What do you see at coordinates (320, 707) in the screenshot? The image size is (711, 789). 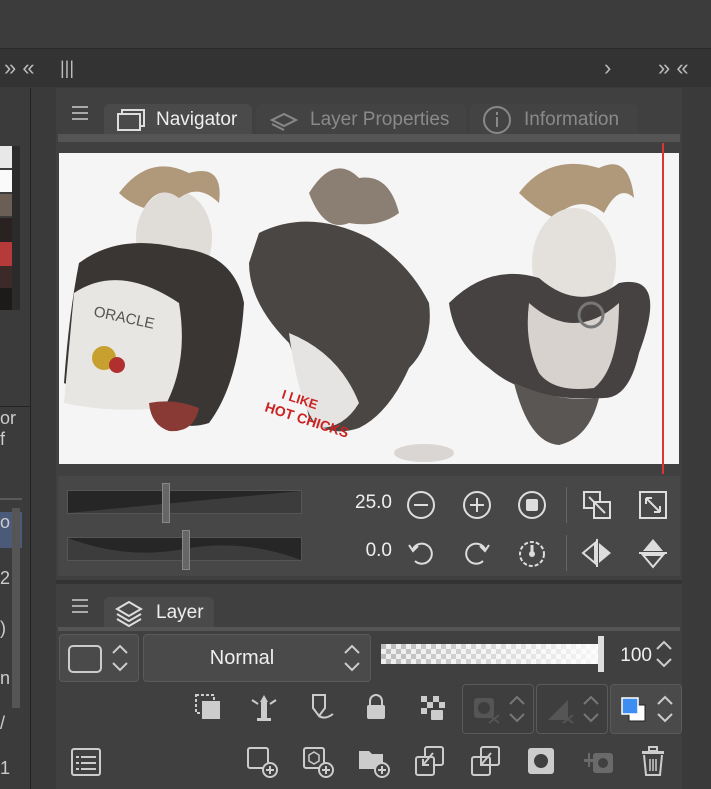 I see `draft-layer-icon` at bounding box center [320, 707].